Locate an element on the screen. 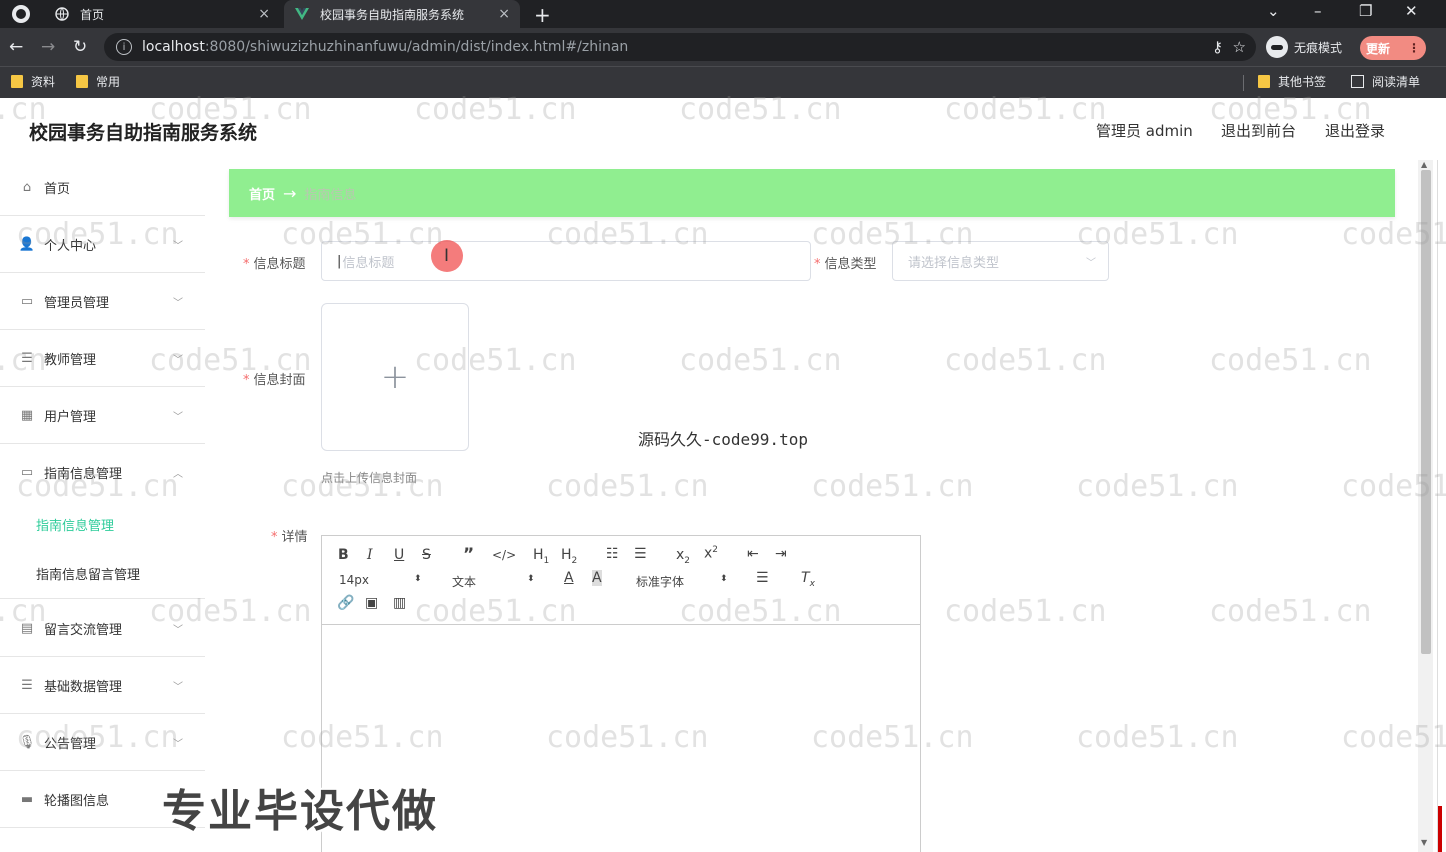 Image resolution: width=1446 pixels, height=852 pixels. browser-tabbar: 首页 × 校园事务自助指南服务系统 × + ⌄ – ❐ ✕ is located at coordinates (723, 14).